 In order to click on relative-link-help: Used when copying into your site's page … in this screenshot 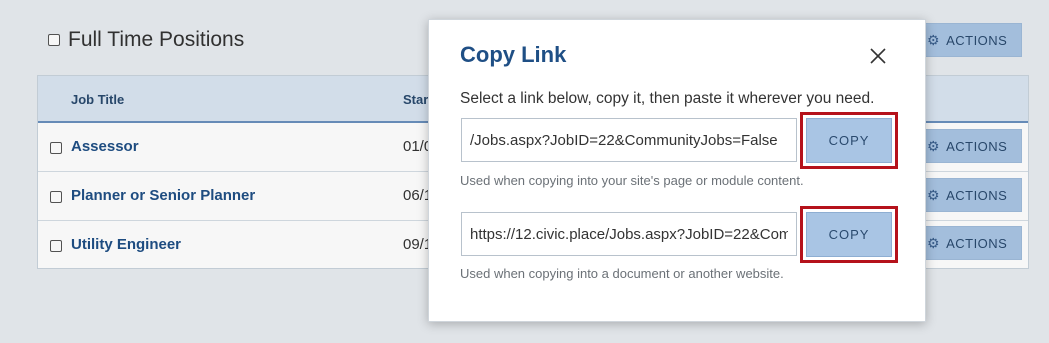, I will do `click(632, 180)`.